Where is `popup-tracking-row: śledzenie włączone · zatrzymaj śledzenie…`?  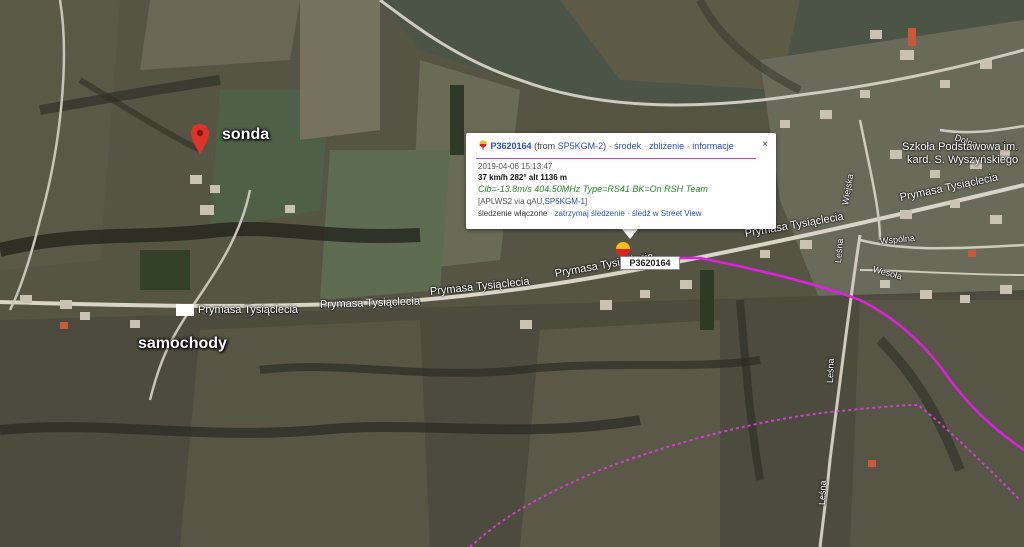 popup-tracking-row: śledzenie włączone · zatrzymaj śledzenie… is located at coordinates (590, 213).